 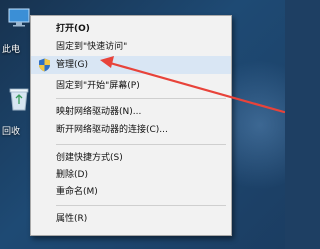 What do you see at coordinates (72, 175) in the screenshot?
I see `menu-item-label: 删除(D)` at bounding box center [72, 175].